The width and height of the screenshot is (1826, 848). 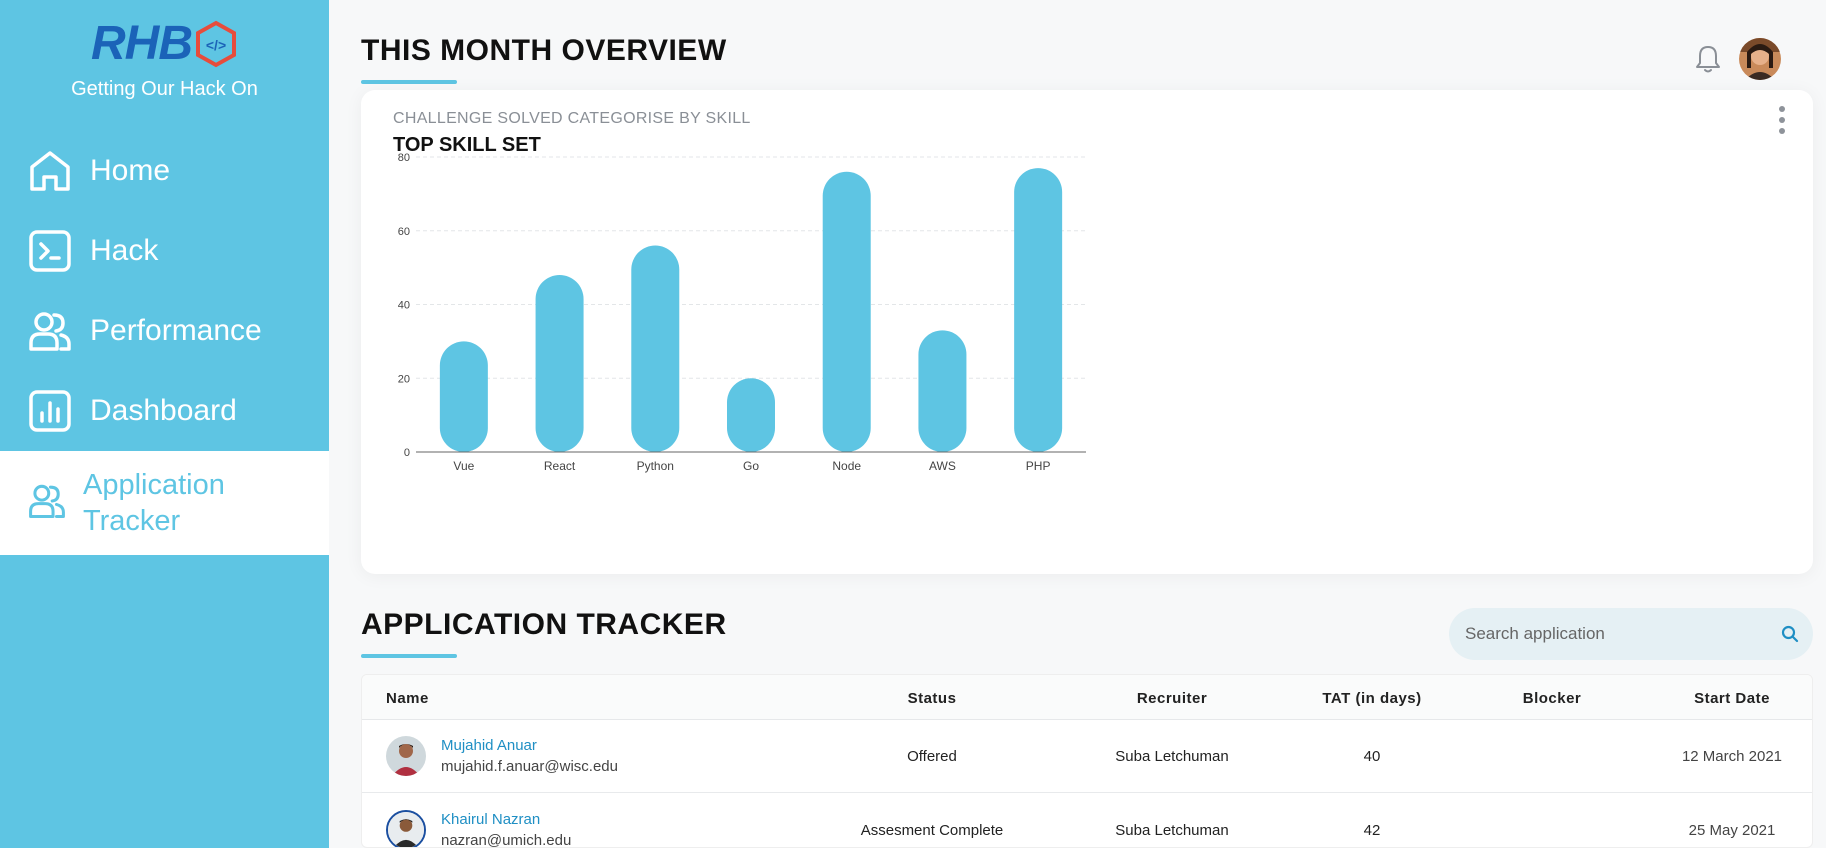 I want to click on y-tick-label: 80, so click(x=404, y=158).